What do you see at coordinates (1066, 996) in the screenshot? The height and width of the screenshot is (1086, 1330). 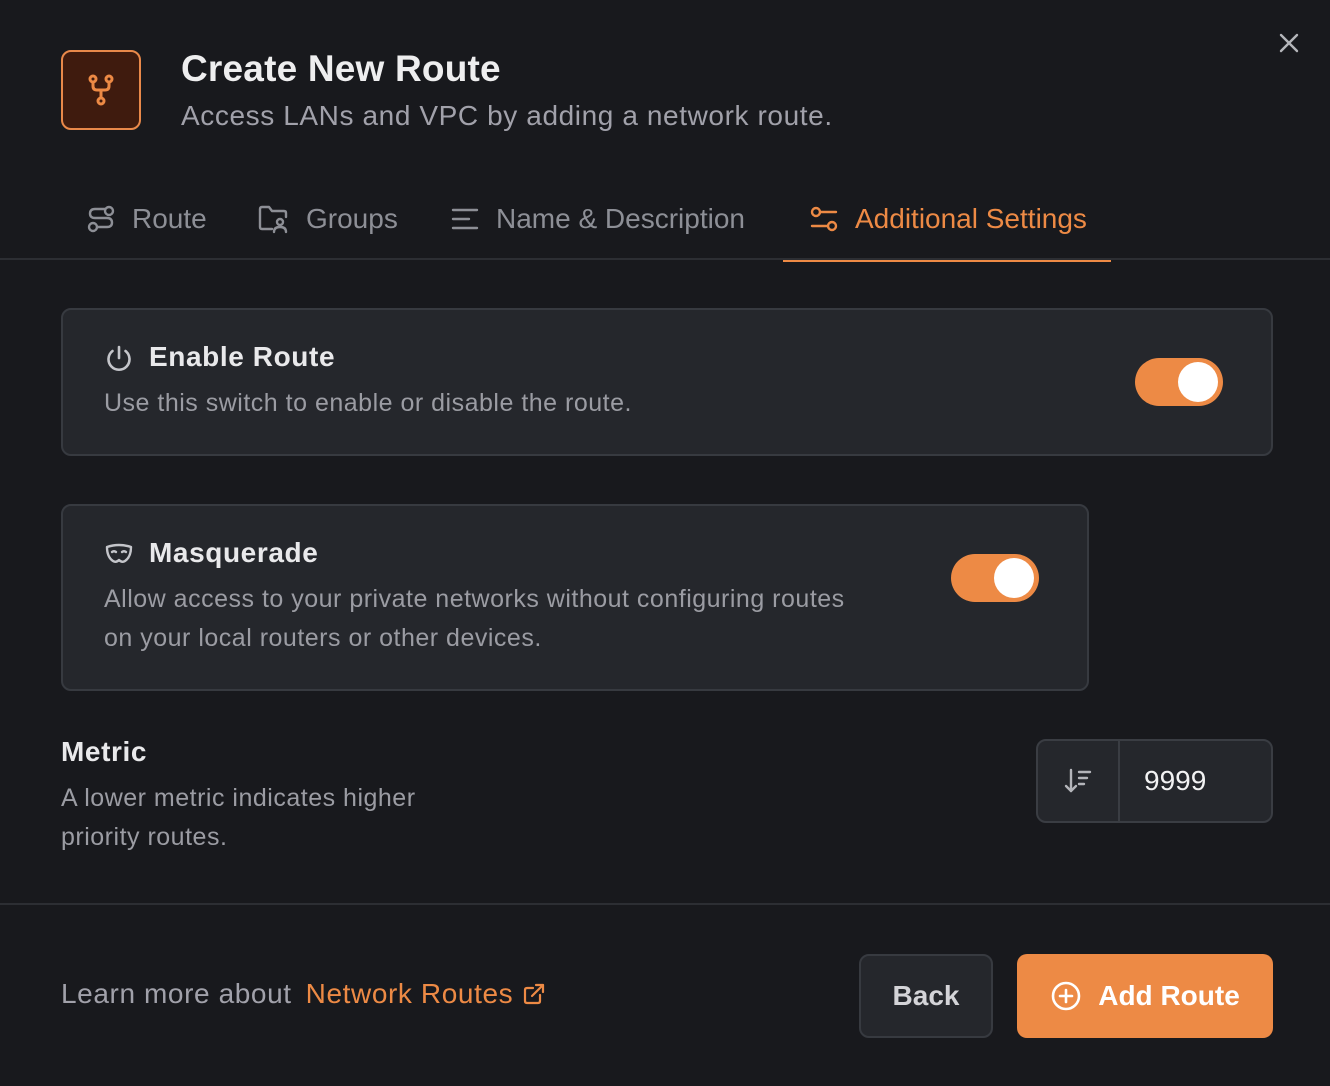 I see `plus-circle-icon` at bounding box center [1066, 996].